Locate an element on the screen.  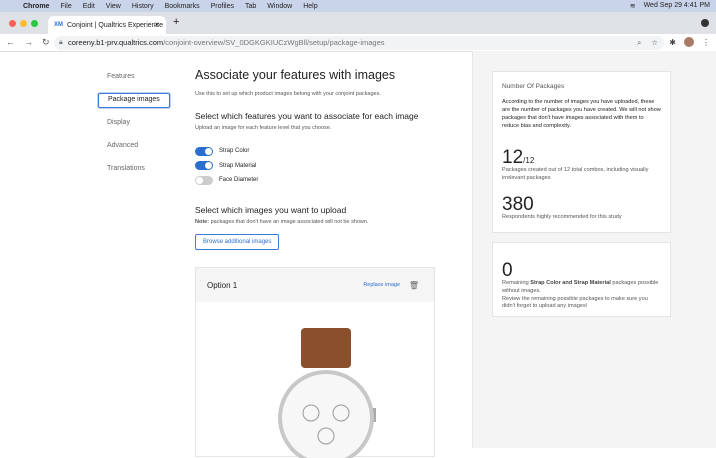
packages-count: 12 is located at coordinates (513, 158).